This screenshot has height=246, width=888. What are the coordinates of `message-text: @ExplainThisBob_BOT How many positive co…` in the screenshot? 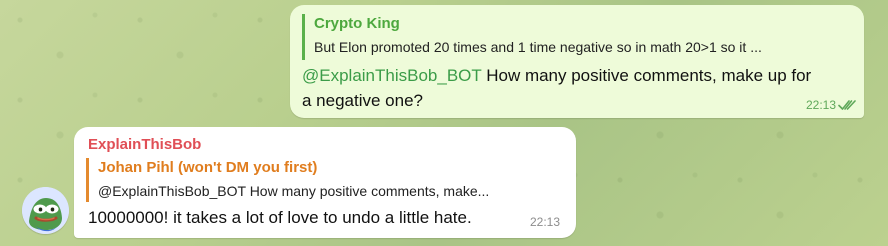 It's located at (562, 88).